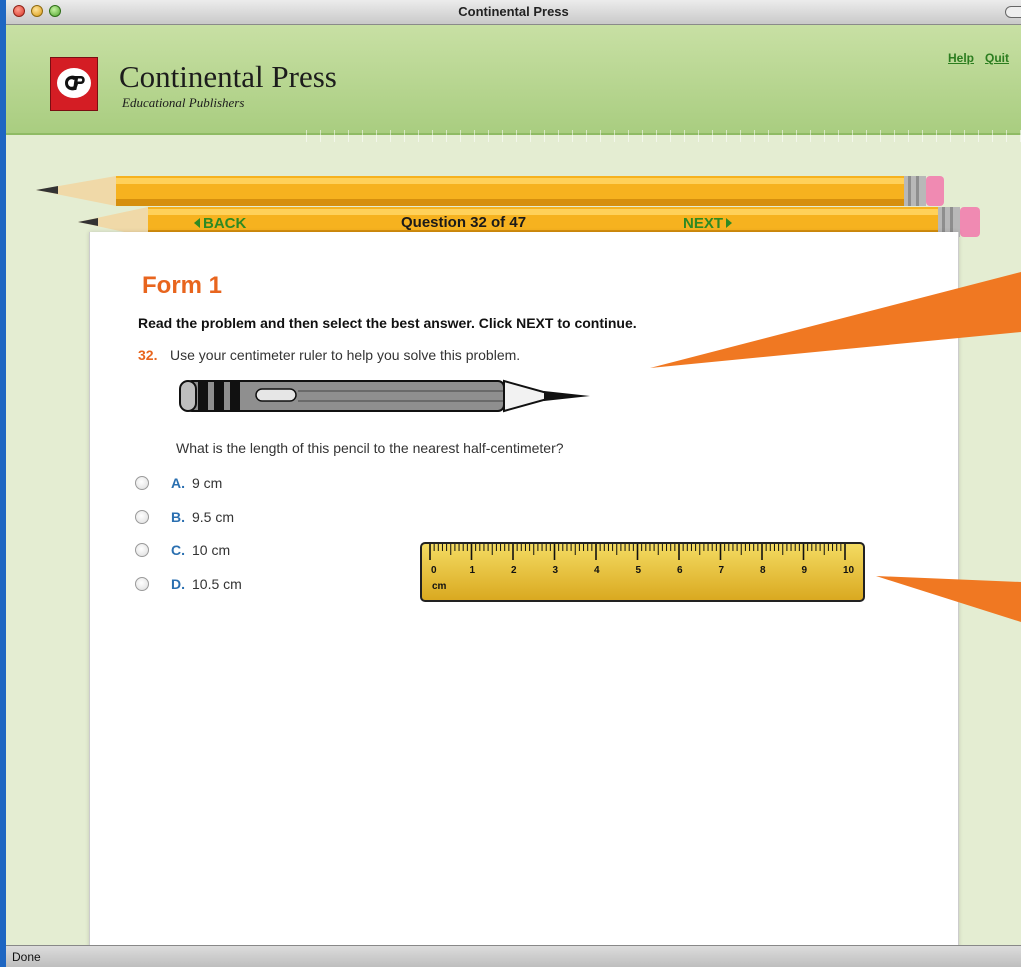 Image resolution: width=1021 pixels, height=967 pixels. What do you see at coordinates (639, 570) in the screenshot?
I see `ruler-label: 5` at bounding box center [639, 570].